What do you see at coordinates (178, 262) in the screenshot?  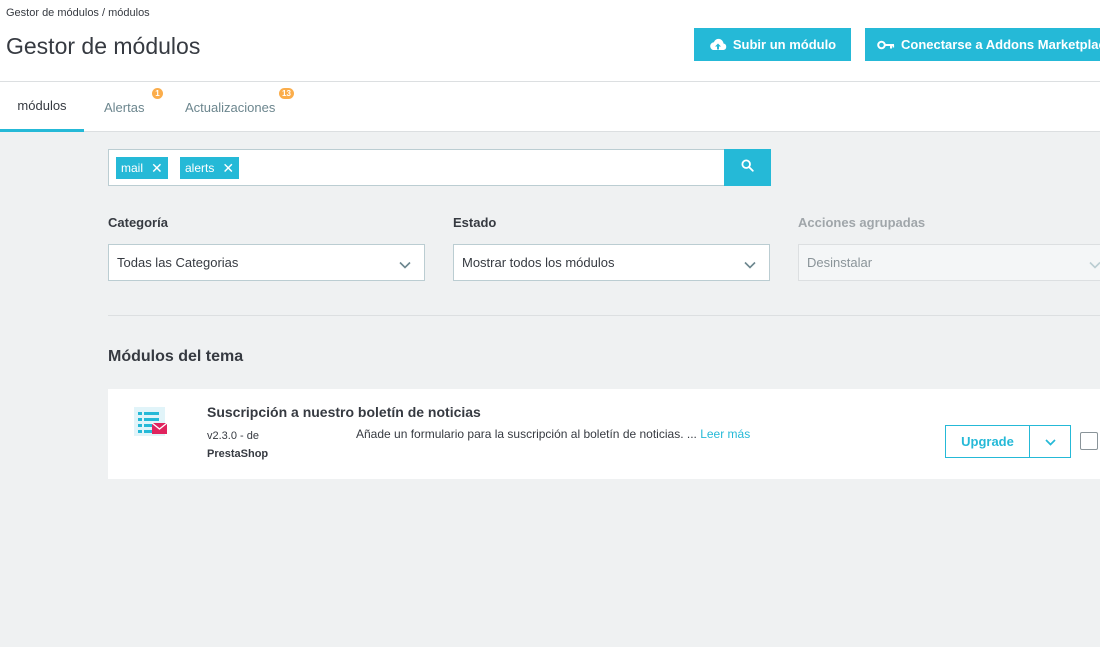 I see `category-select-value: Todas las Categorias` at bounding box center [178, 262].